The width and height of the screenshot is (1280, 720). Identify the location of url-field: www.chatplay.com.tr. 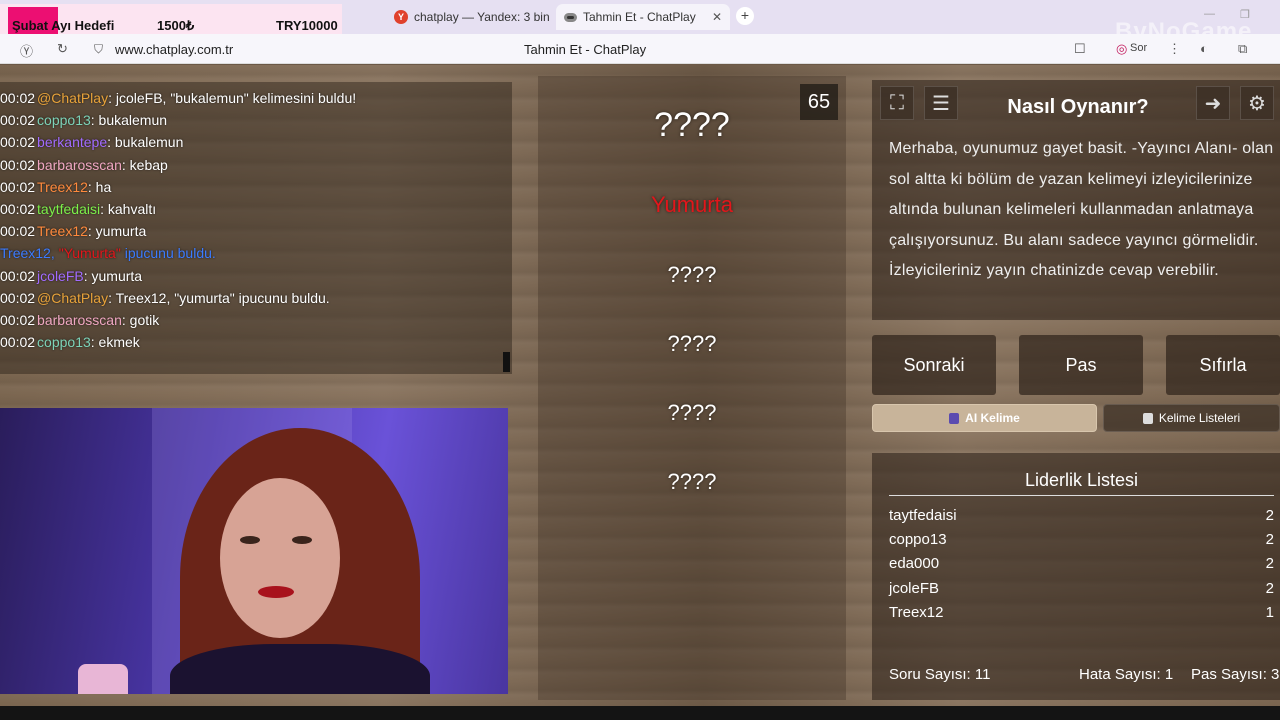
(174, 49).